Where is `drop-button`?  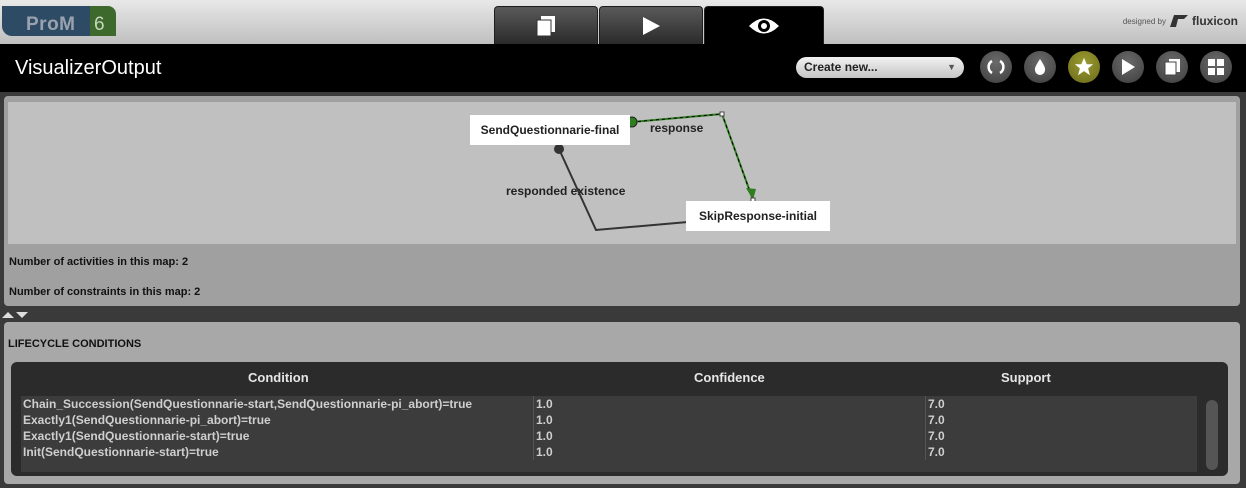
drop-button is located at coordinates (1040, 67).